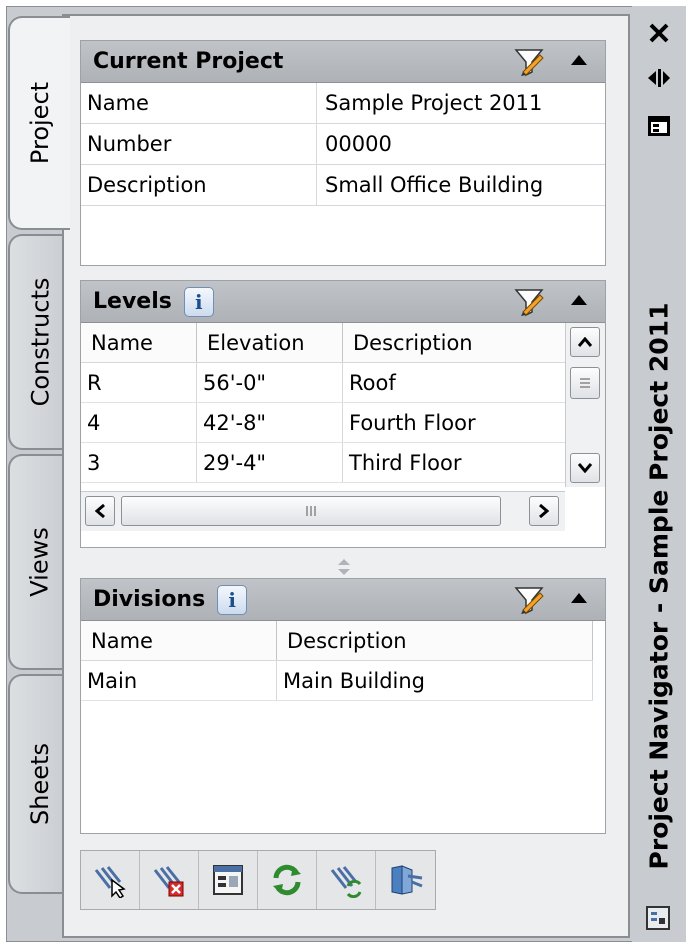 This screenshot has height=944, width=687. I want to click on refresh-button, so click(287, 880).